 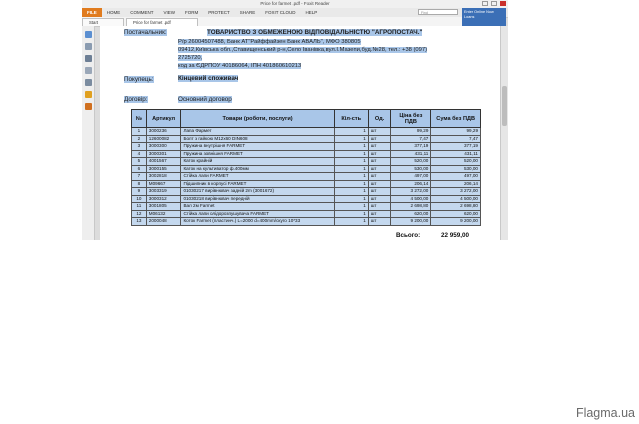 I want to click on file-menu-button: FILE, so click(x=92, y=12).